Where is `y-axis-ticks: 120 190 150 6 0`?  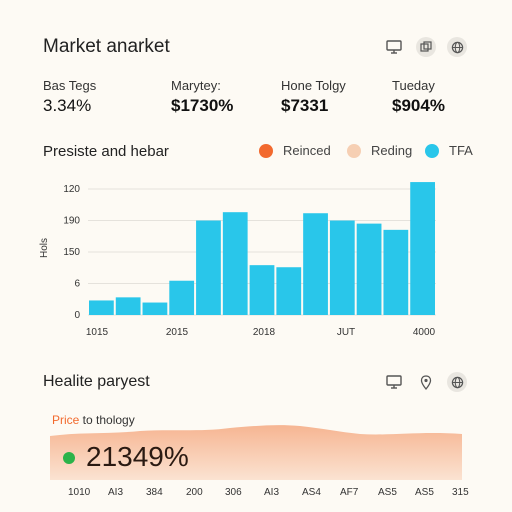
y-axis-ticks: 120 190 150 6 0 is located at coordinates (71, 252).